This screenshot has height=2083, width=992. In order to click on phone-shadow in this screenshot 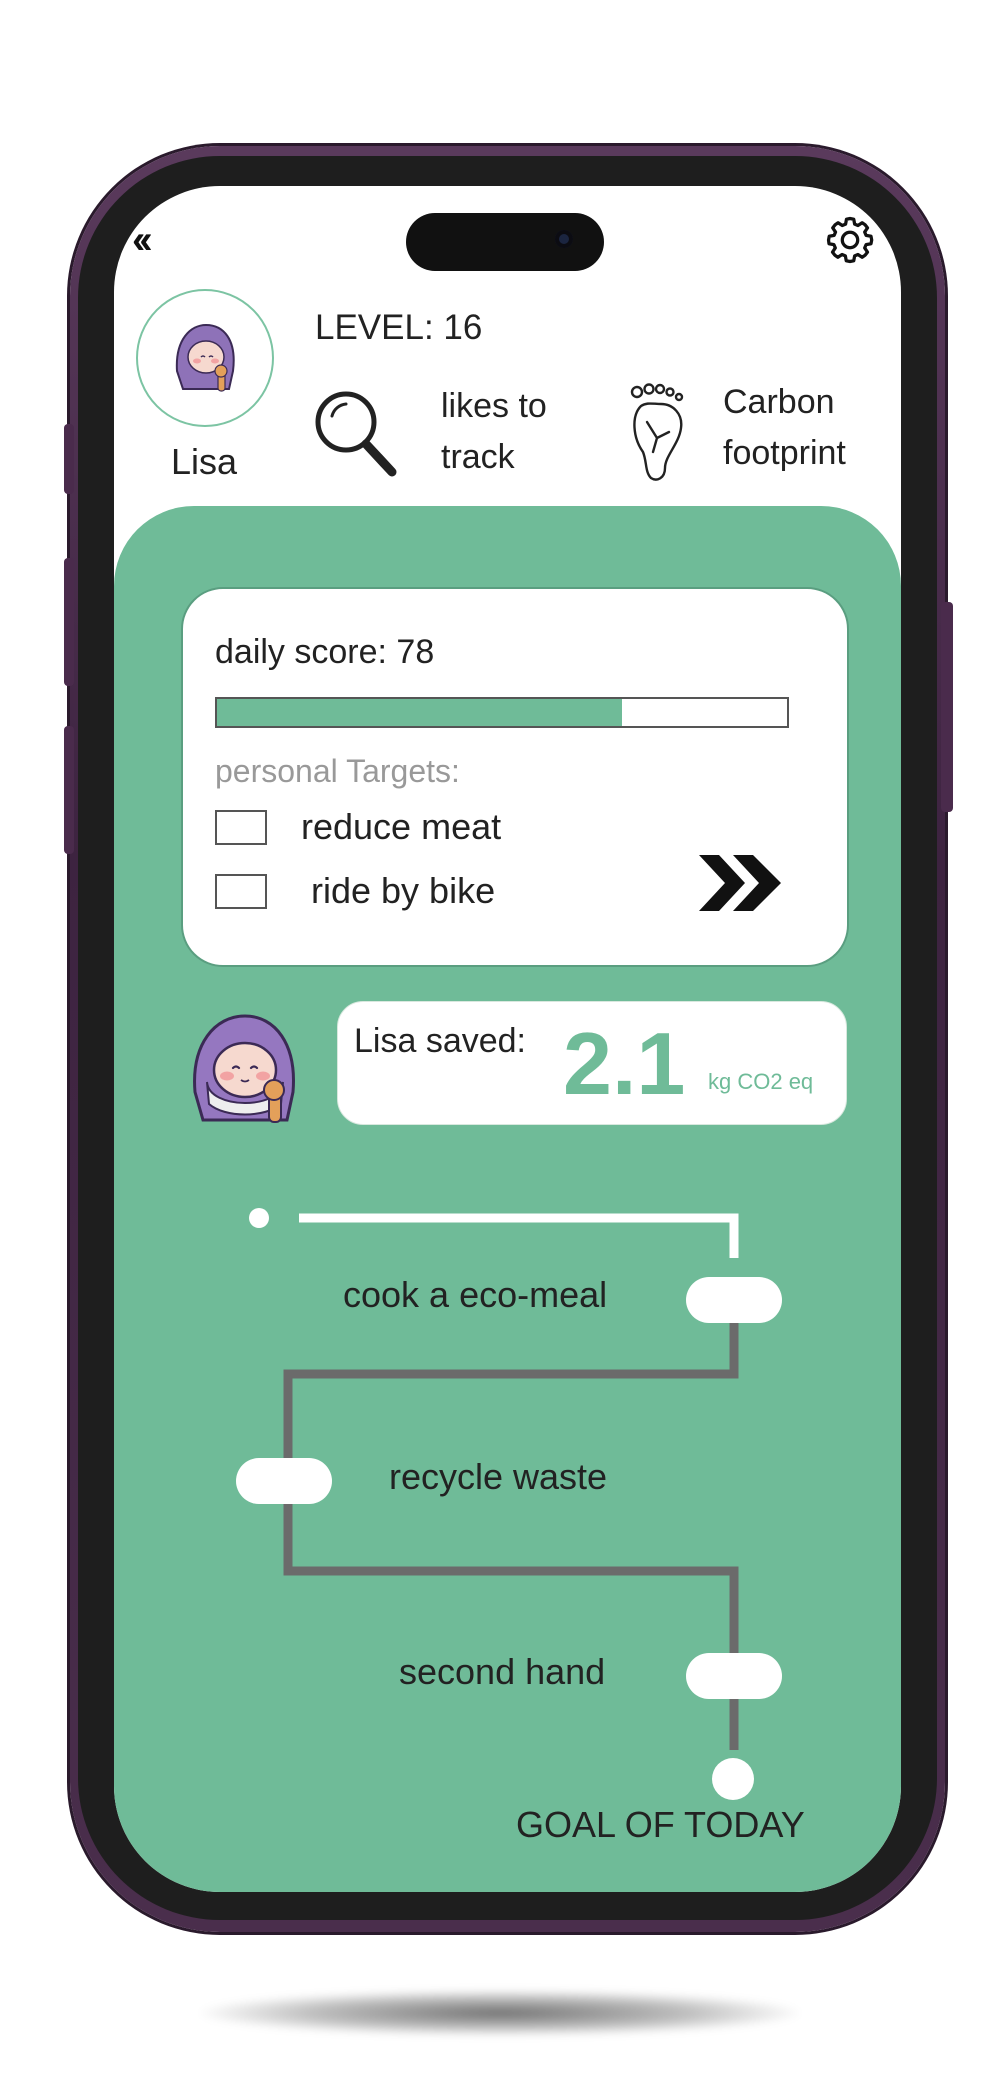, I will do `click(500, 2013)`.